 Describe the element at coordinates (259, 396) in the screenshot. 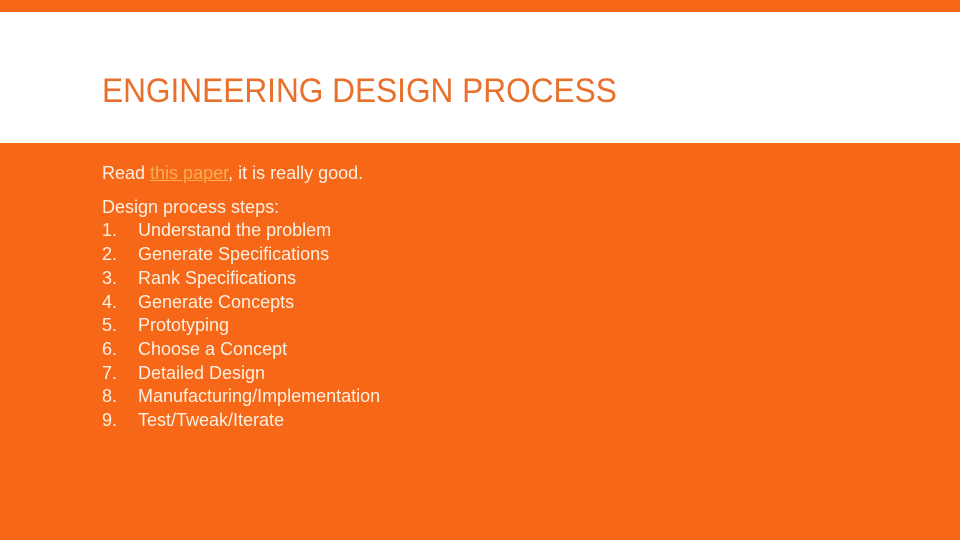

I see `step-label: Manufacturing/Implementation` at that location.